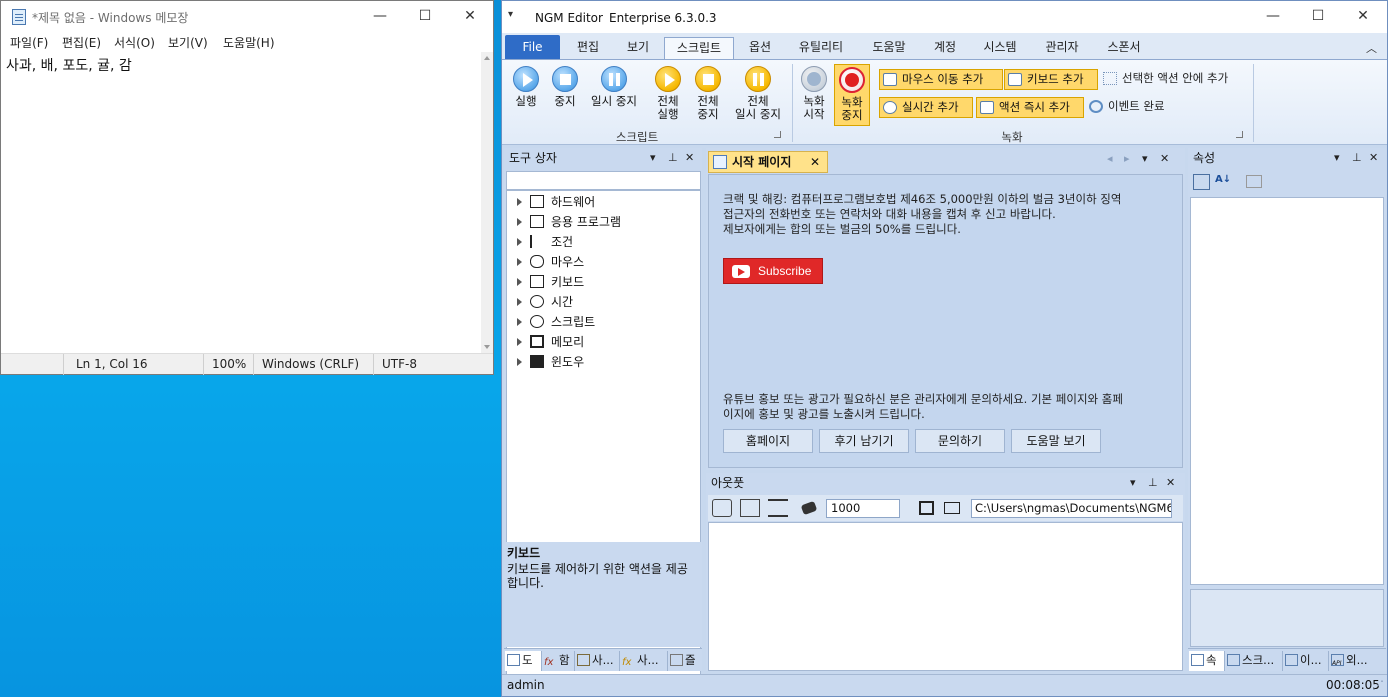  I want to click on line-count-stepper: 1000, so click(863, 508).